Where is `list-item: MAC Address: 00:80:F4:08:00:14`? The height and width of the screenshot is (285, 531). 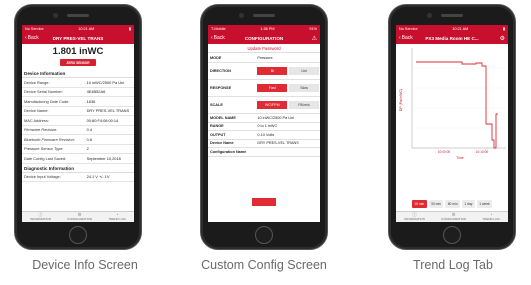
list-item: MAC Address: 00:80:F4:08:00:14 is located at coordinates (78, 121).